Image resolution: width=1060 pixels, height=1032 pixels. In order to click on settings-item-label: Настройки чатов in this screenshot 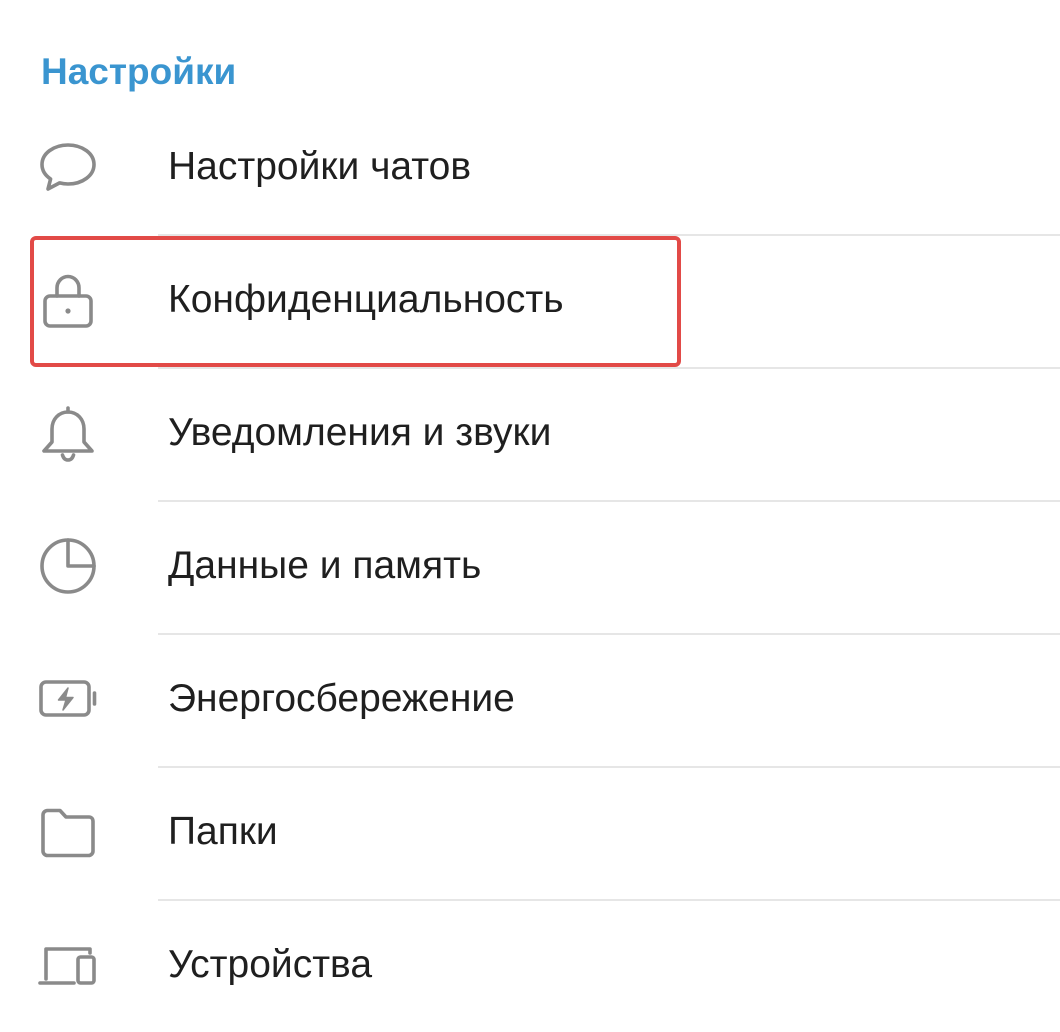, I will do `click(320, 166)`.